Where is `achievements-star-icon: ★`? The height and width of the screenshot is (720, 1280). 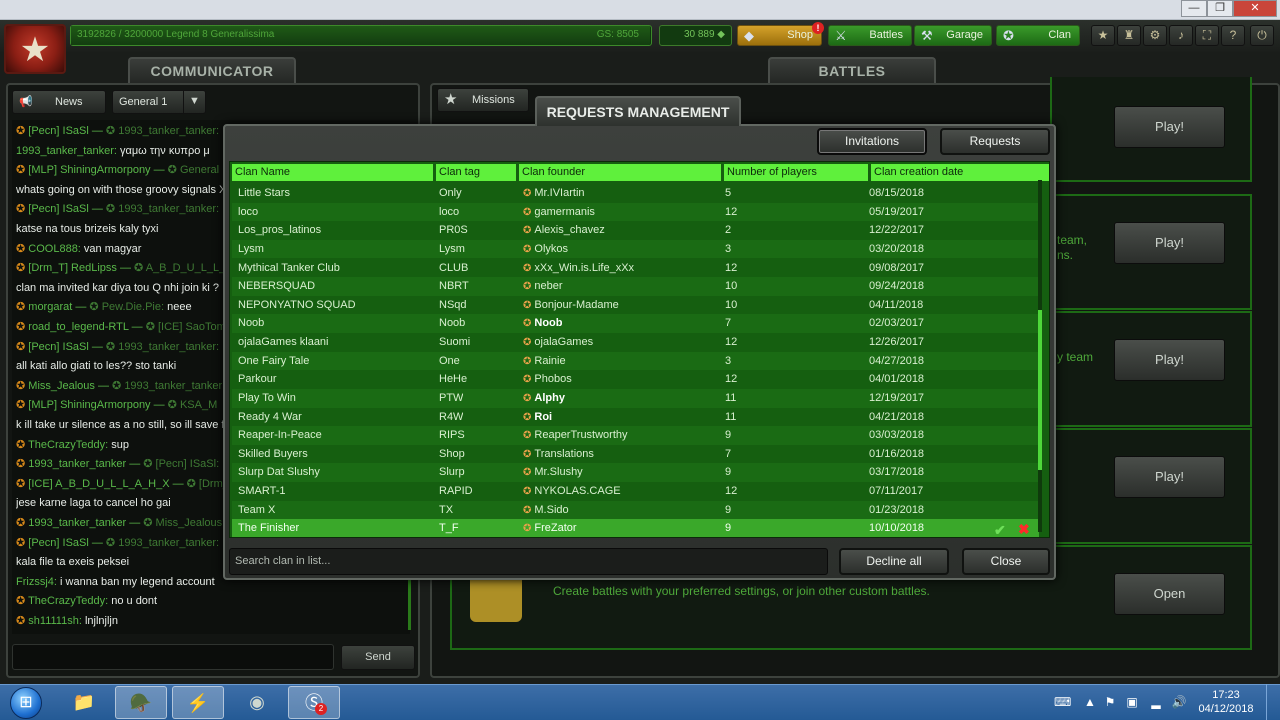 achievements-star-icon: ★ is located at coordinates (1103, 35).